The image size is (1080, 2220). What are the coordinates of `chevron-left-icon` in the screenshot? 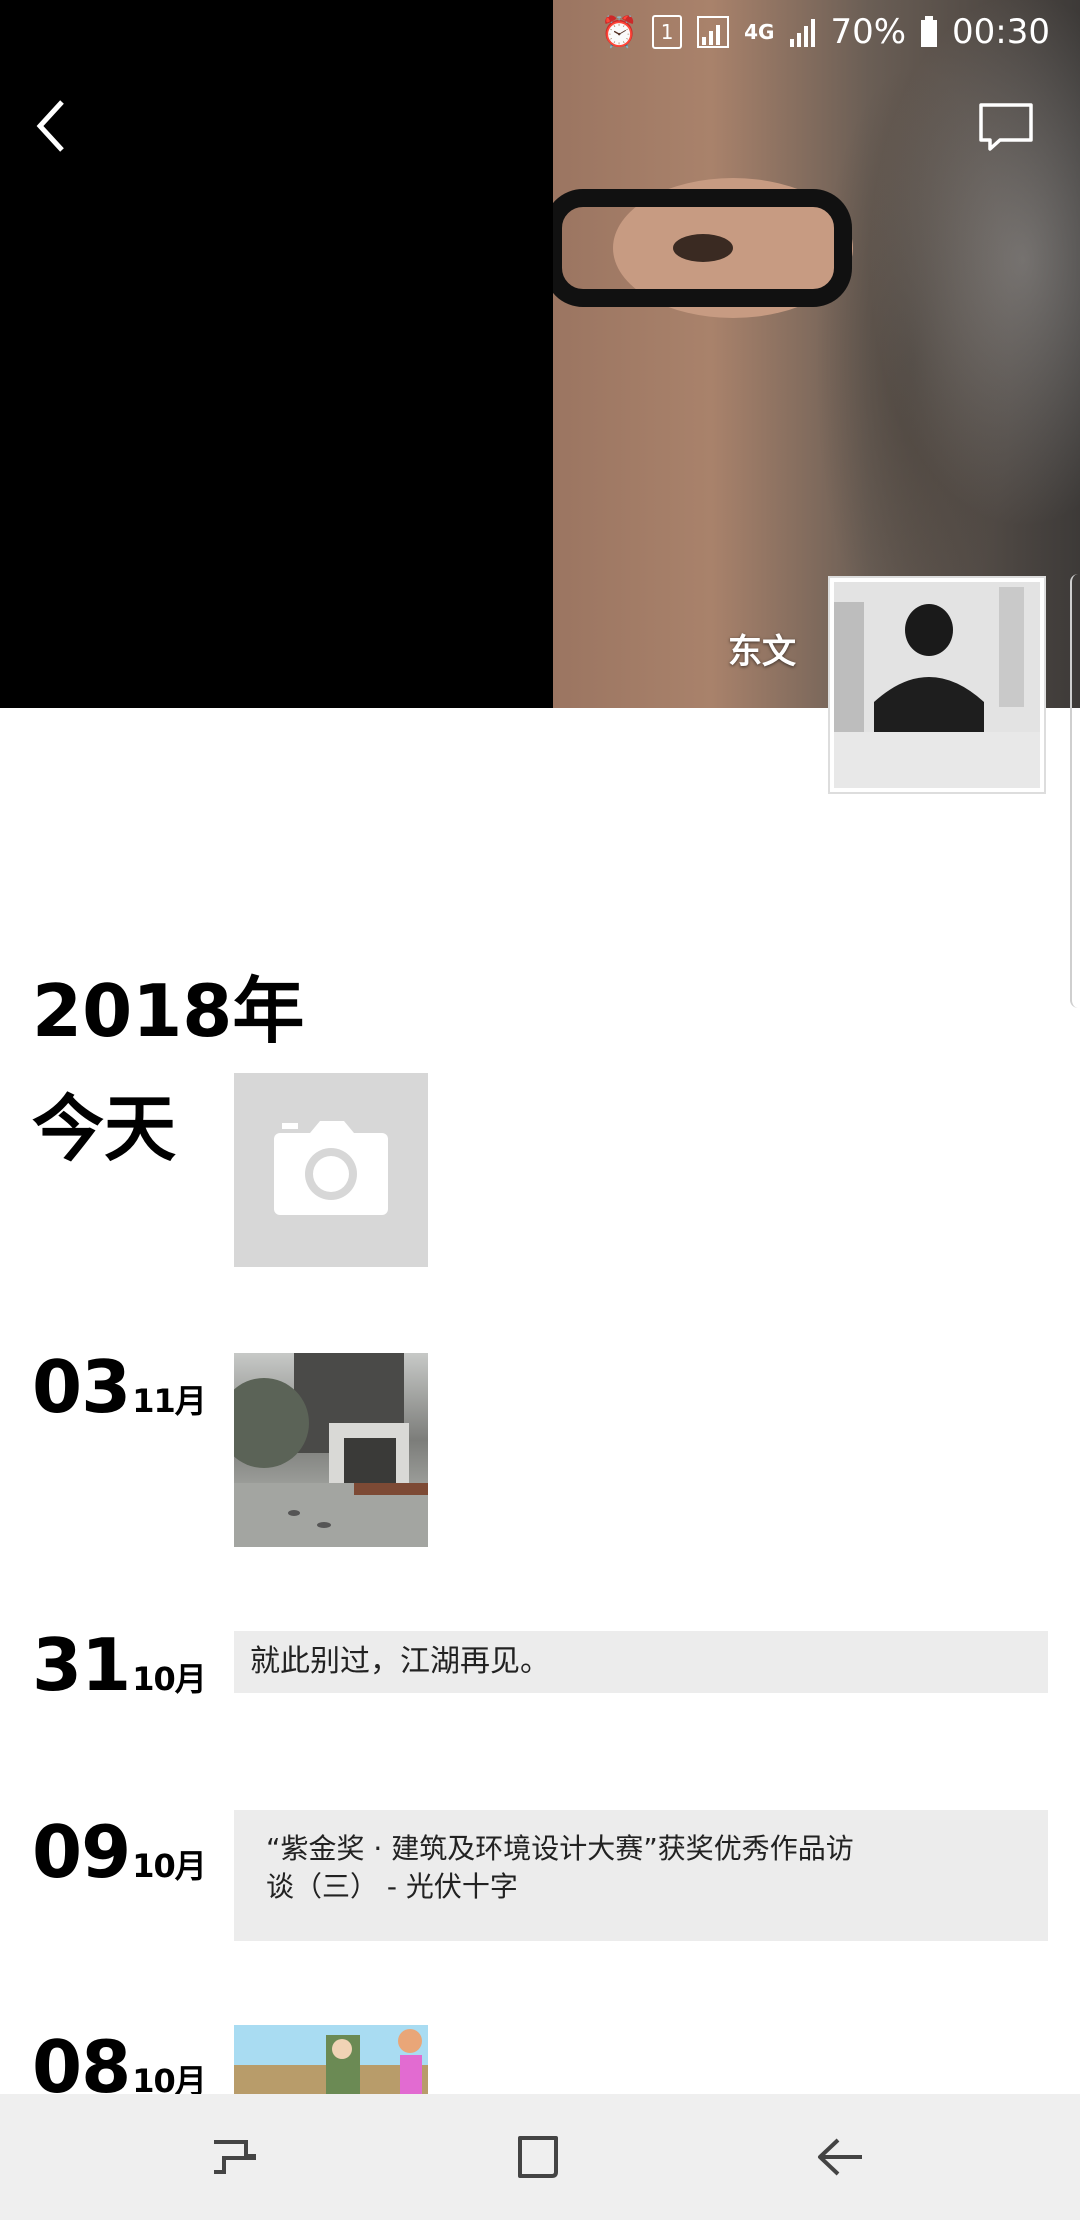 It's located at (52, 126).